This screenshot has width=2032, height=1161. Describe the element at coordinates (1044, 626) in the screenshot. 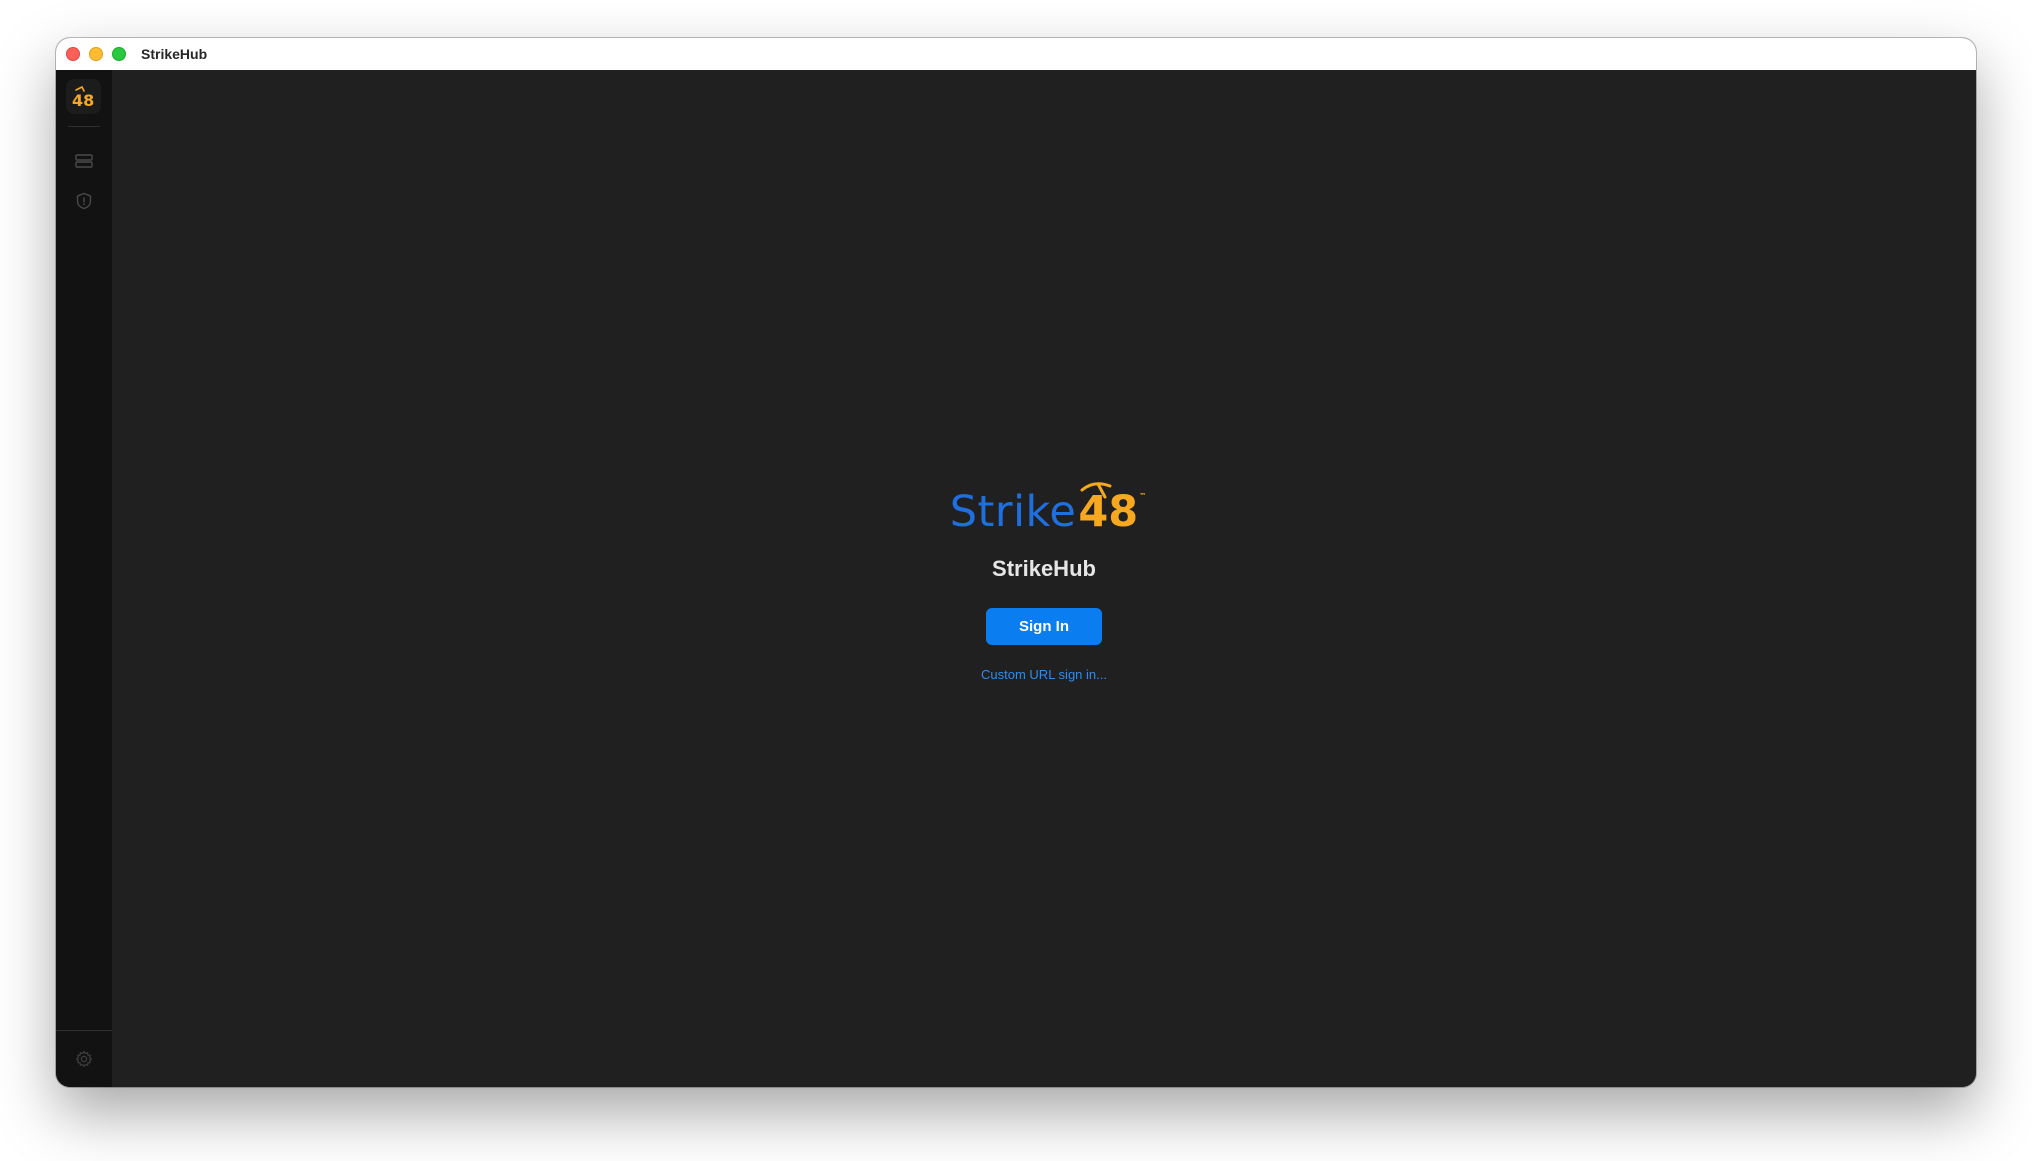

I see `sign-in-button: Sign In` at that location.